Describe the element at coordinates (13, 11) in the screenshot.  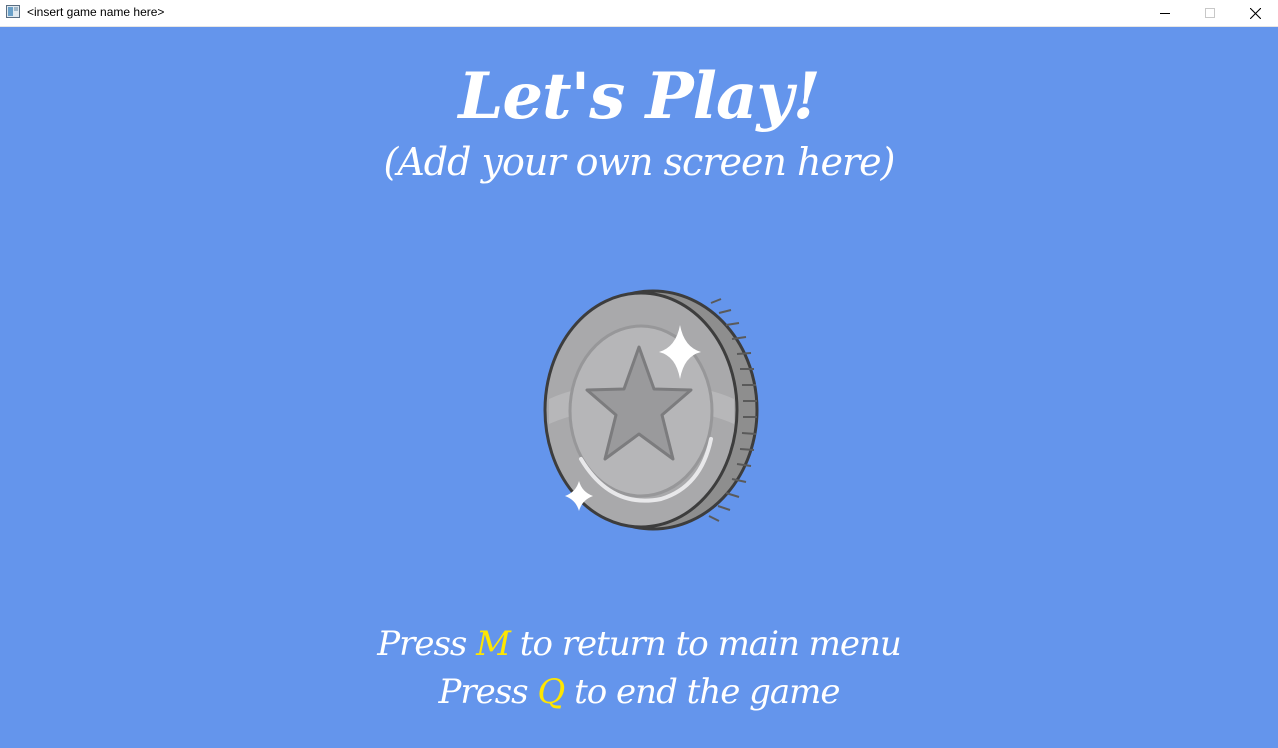
I see `app-window-icon` at that location.